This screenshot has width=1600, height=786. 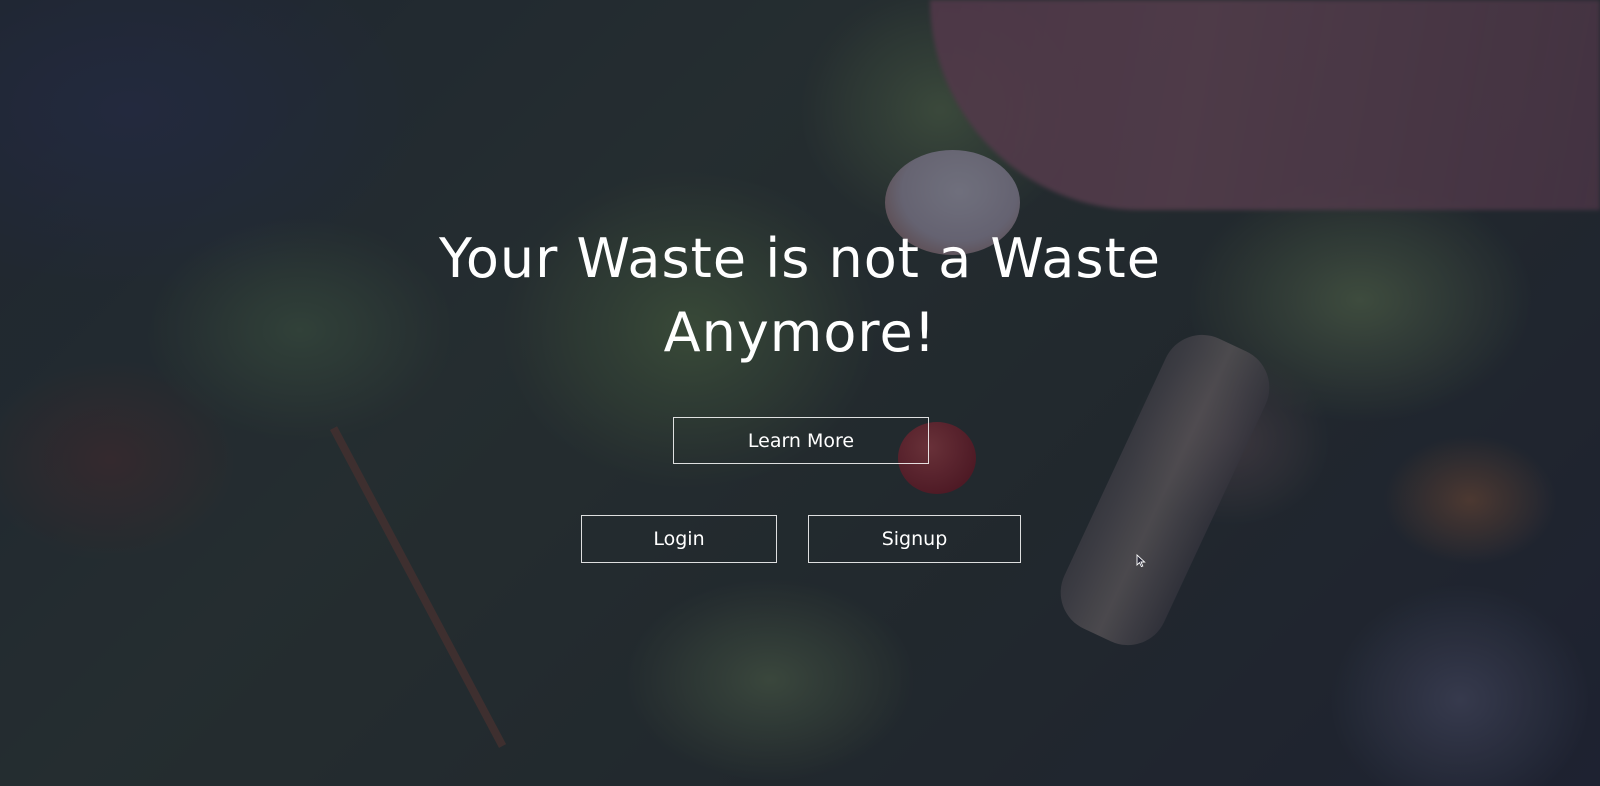 I want to click on hero-headline-line2: Anymore!, so click(x=800, y=332).